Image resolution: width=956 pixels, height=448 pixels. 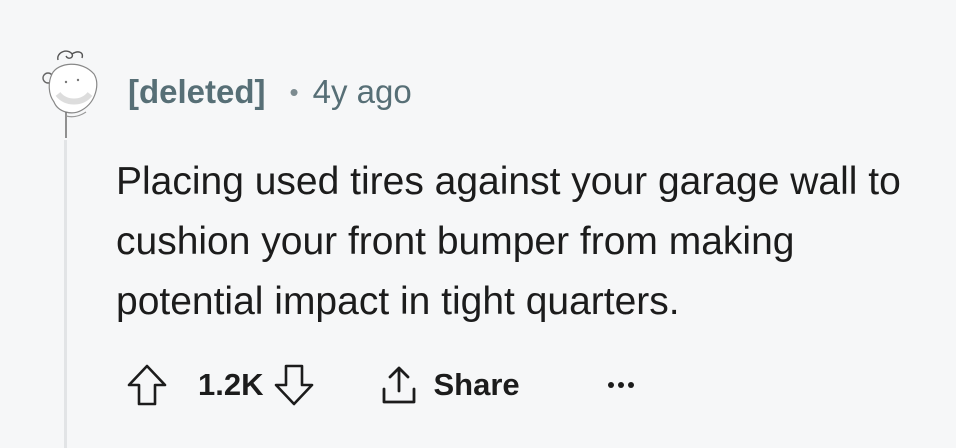 I want to click on more-options-icon, so click(x=610, y=385).